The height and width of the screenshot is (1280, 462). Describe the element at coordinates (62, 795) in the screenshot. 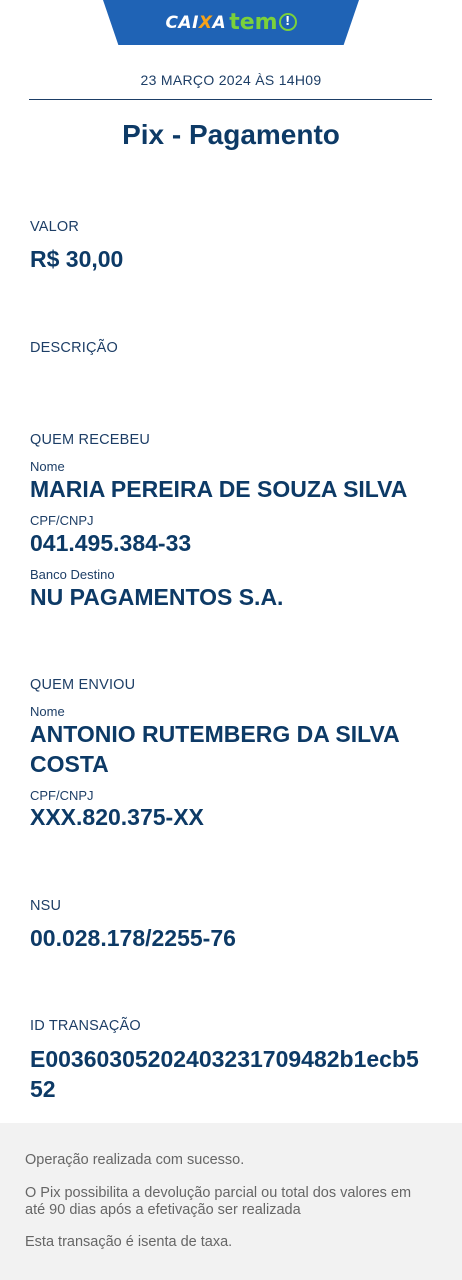

I see `enviou-cpf-label: CPF/CNPJ` at that location.